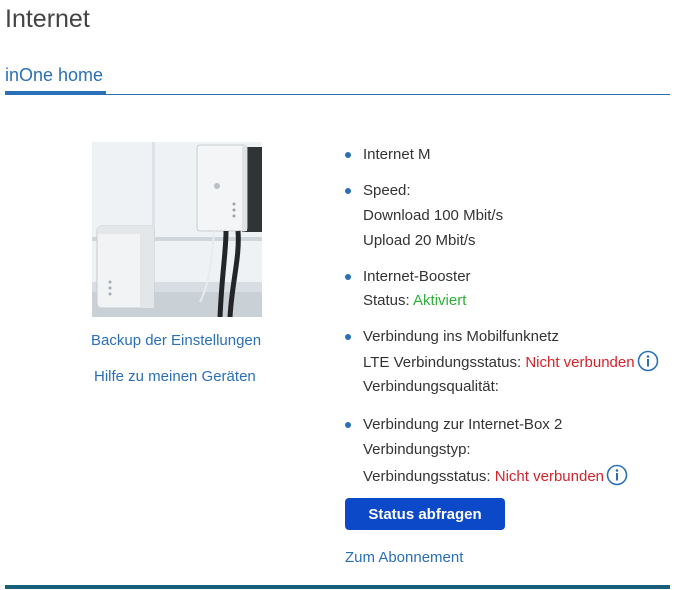 This screenshot has height=590, width=697. I want to click on list-item-product: Internet M, so click(512, 155).